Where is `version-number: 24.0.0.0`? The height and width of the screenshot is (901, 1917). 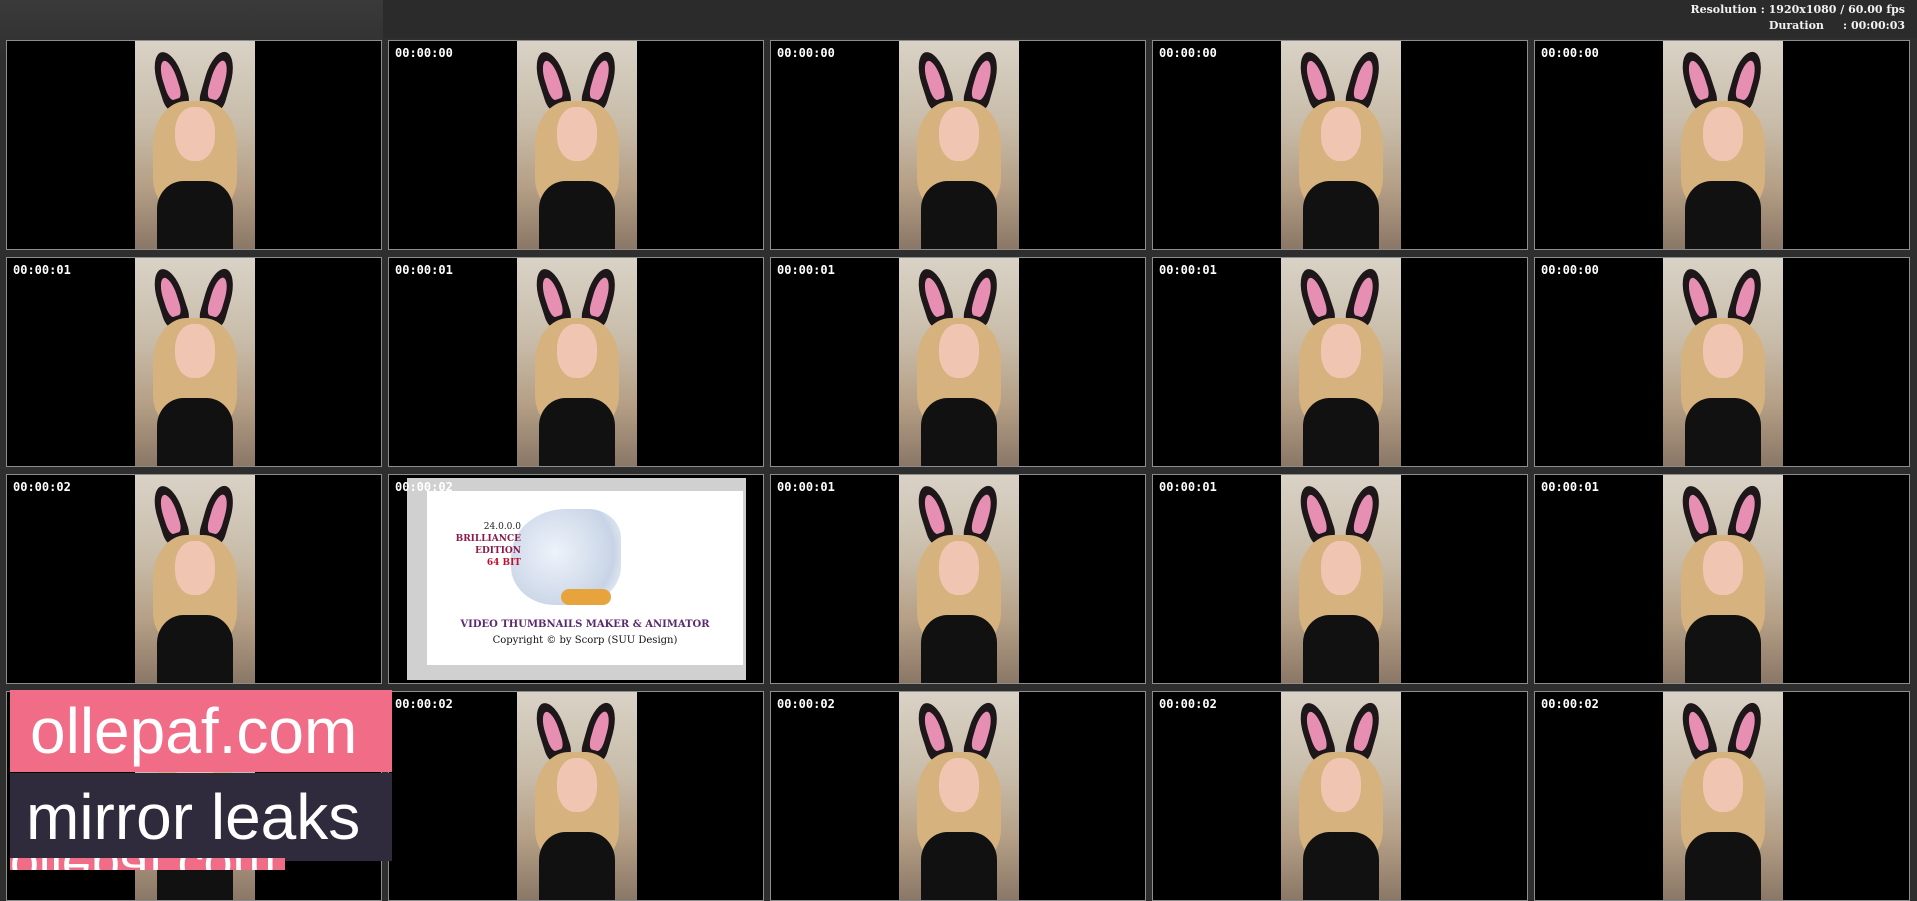 version-number: 24.0.0.0 is located at coordinates (502, 527).